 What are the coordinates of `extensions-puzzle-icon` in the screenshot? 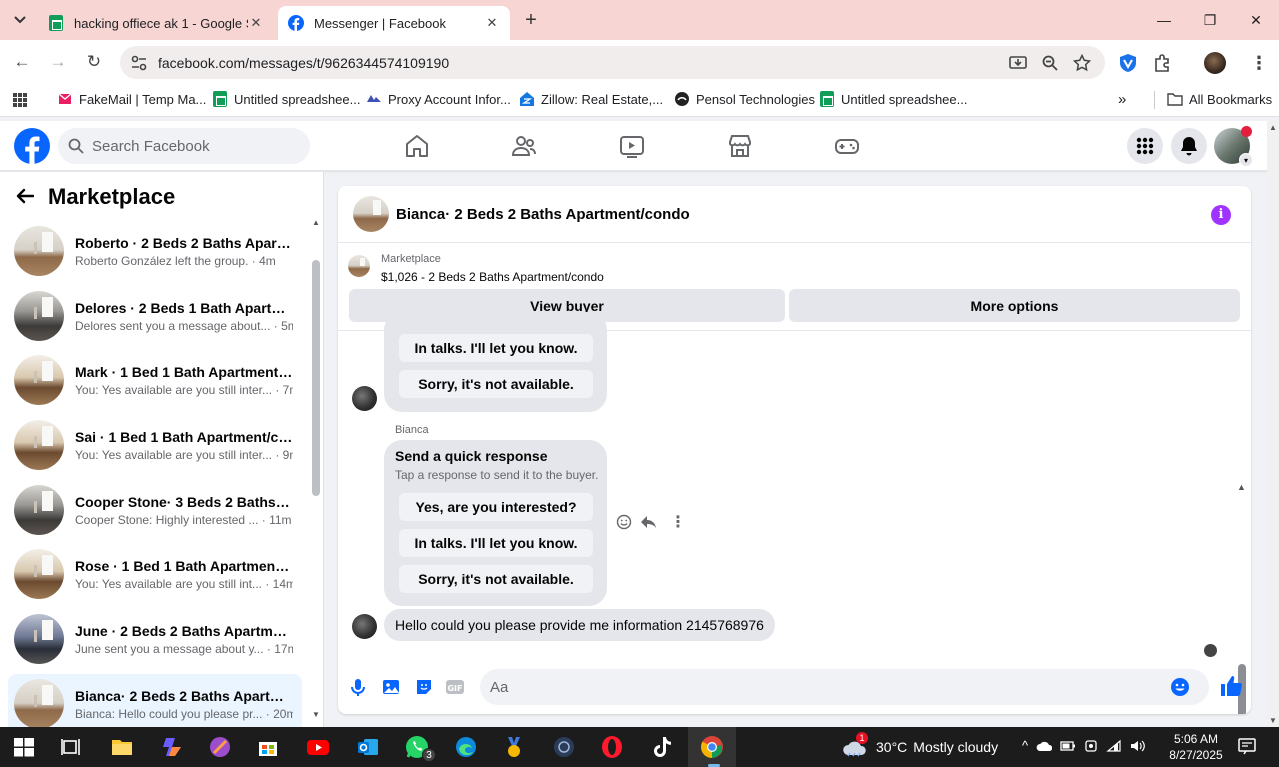 It's located at (1162, 63).